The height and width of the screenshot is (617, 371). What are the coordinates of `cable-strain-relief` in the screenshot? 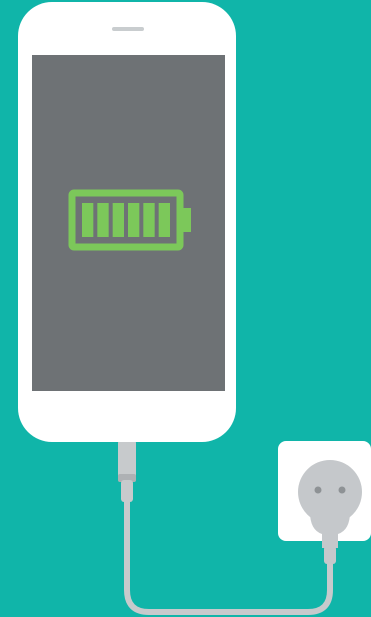 It's located at (127, 491).